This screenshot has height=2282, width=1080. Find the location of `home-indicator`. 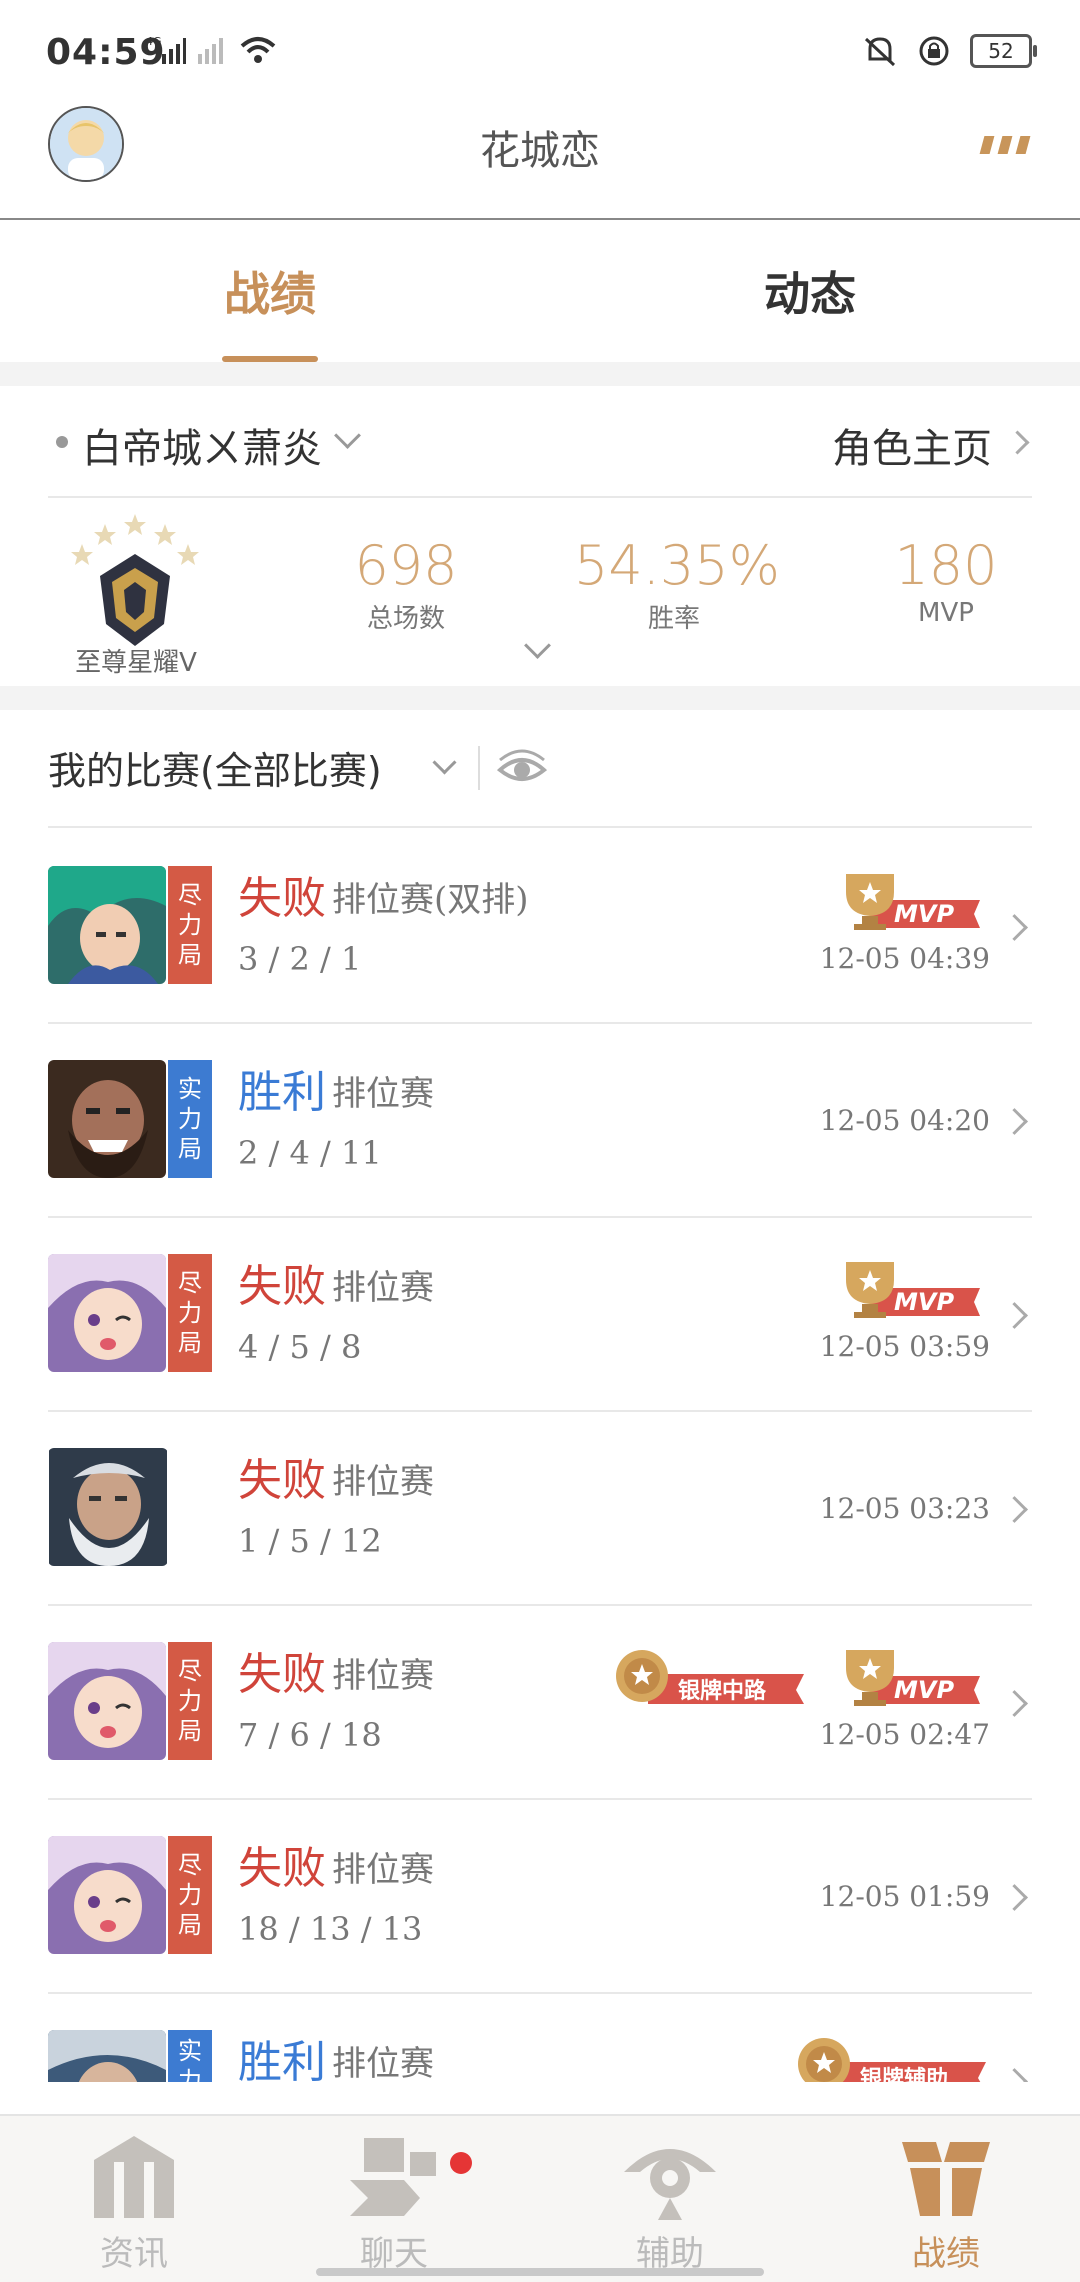

home-indicator is located at coordinates (540, 2272).